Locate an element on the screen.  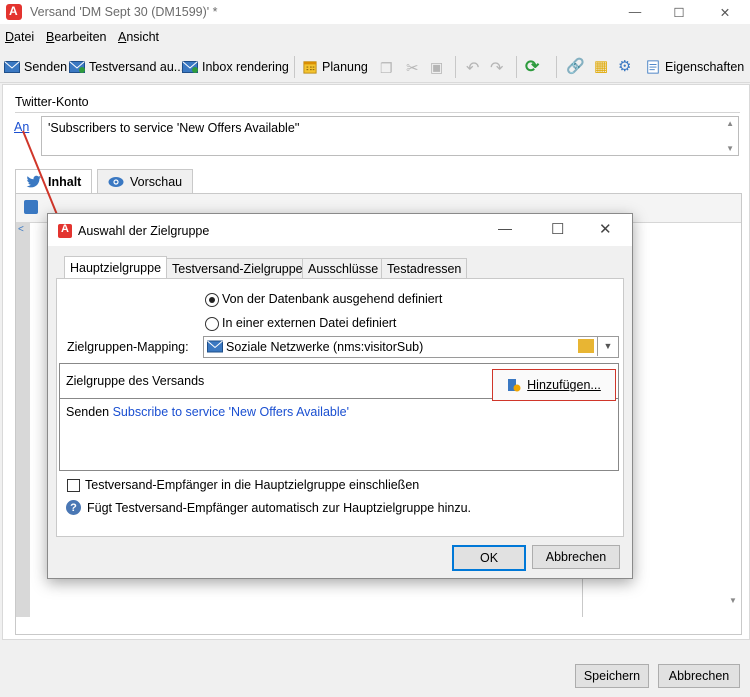
dialog-maximize-button: ☐ is located at coordinates (557, 229).